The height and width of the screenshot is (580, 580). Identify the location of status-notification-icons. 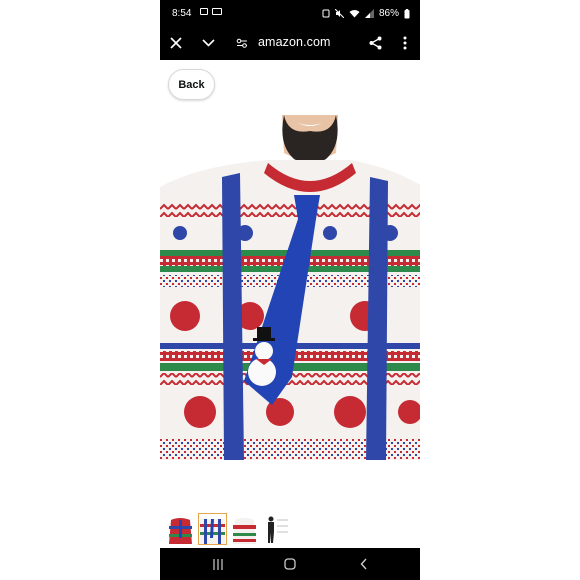
(211, 11).